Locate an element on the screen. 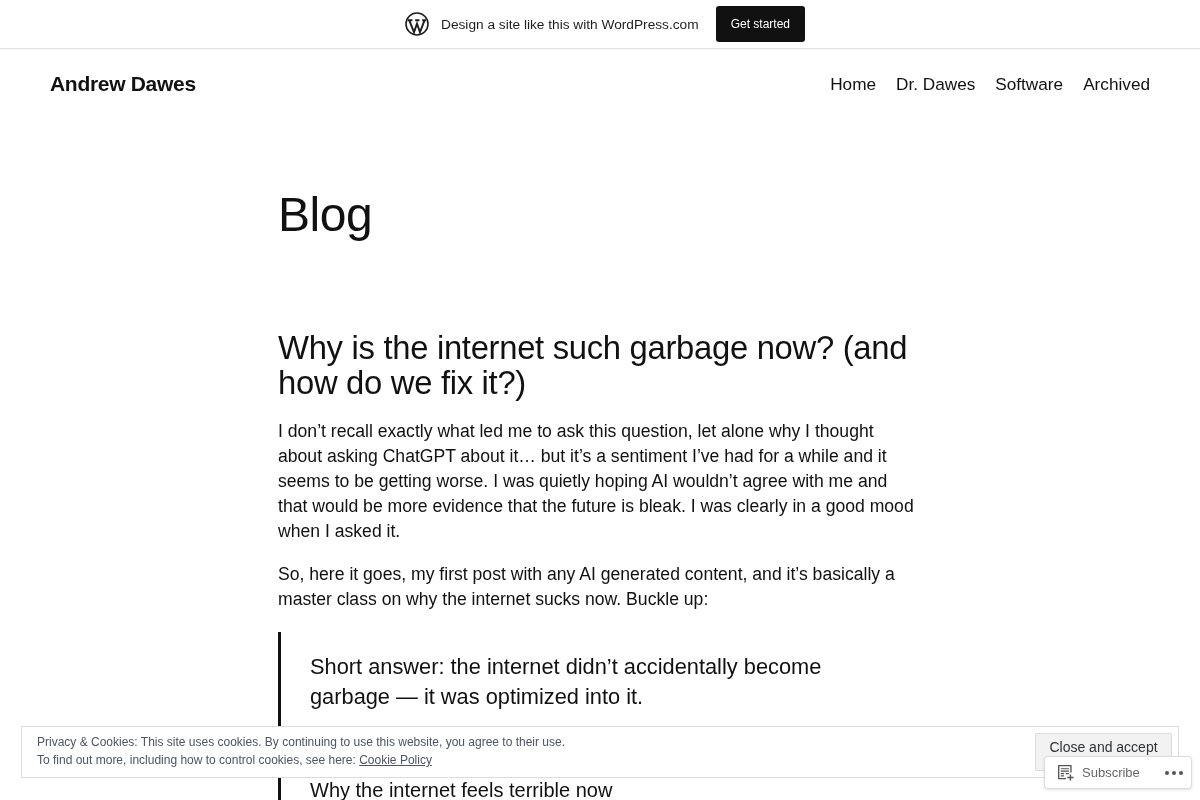 The height and width of the screenshot is (800, 1200). page-title: Blog is located at coordinates (326, 215).